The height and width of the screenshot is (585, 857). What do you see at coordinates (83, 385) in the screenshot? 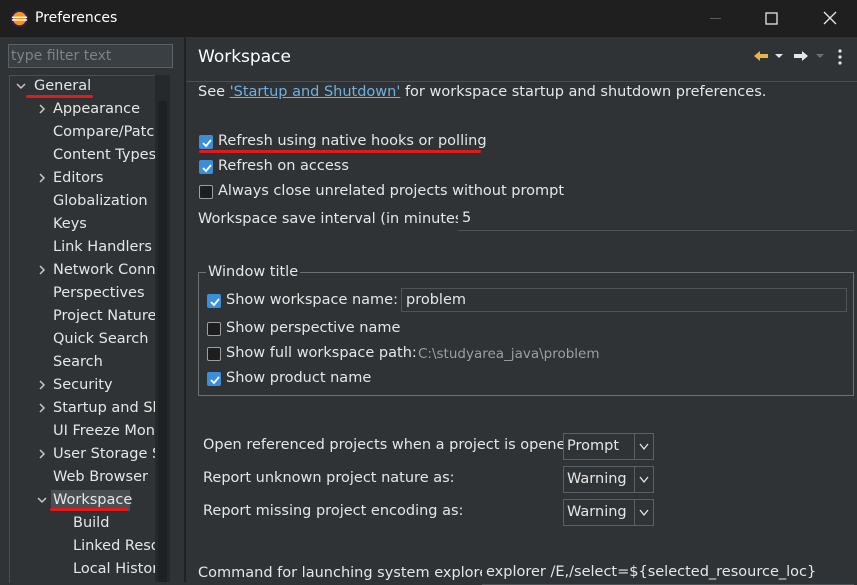
I see `tree-item-security: Security` at bounding box center [83, 385].